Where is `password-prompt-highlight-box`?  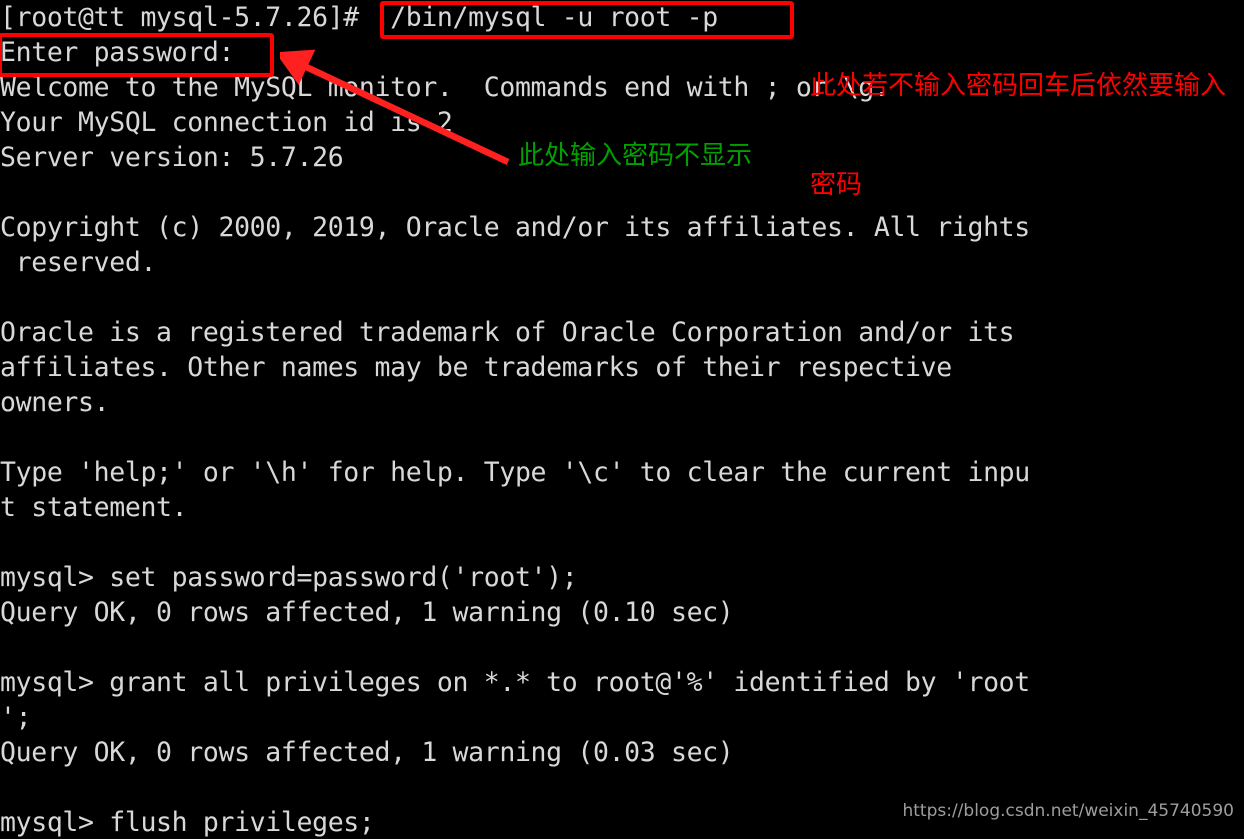 password-prompt-highlight-box is located at coordinates (137, 55).